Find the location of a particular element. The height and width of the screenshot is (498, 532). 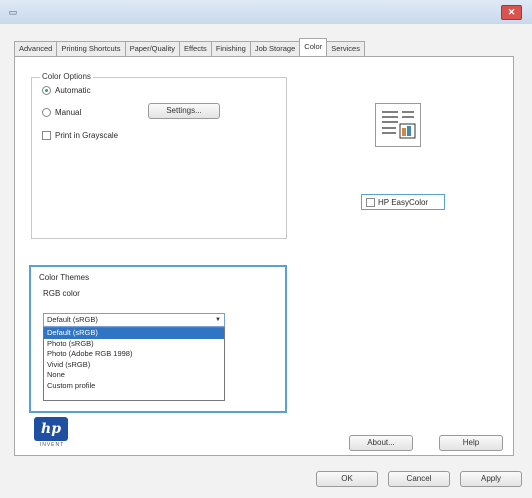

hp-tagline: INVENT is located at coordinates (52, 445).